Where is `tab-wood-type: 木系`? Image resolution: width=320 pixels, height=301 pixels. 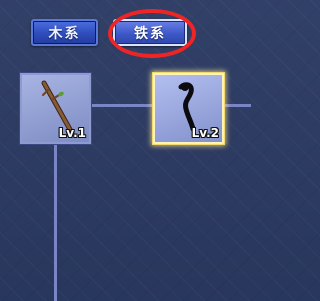 tab-wood-type: 木系 is located at coordinates (64, 32).